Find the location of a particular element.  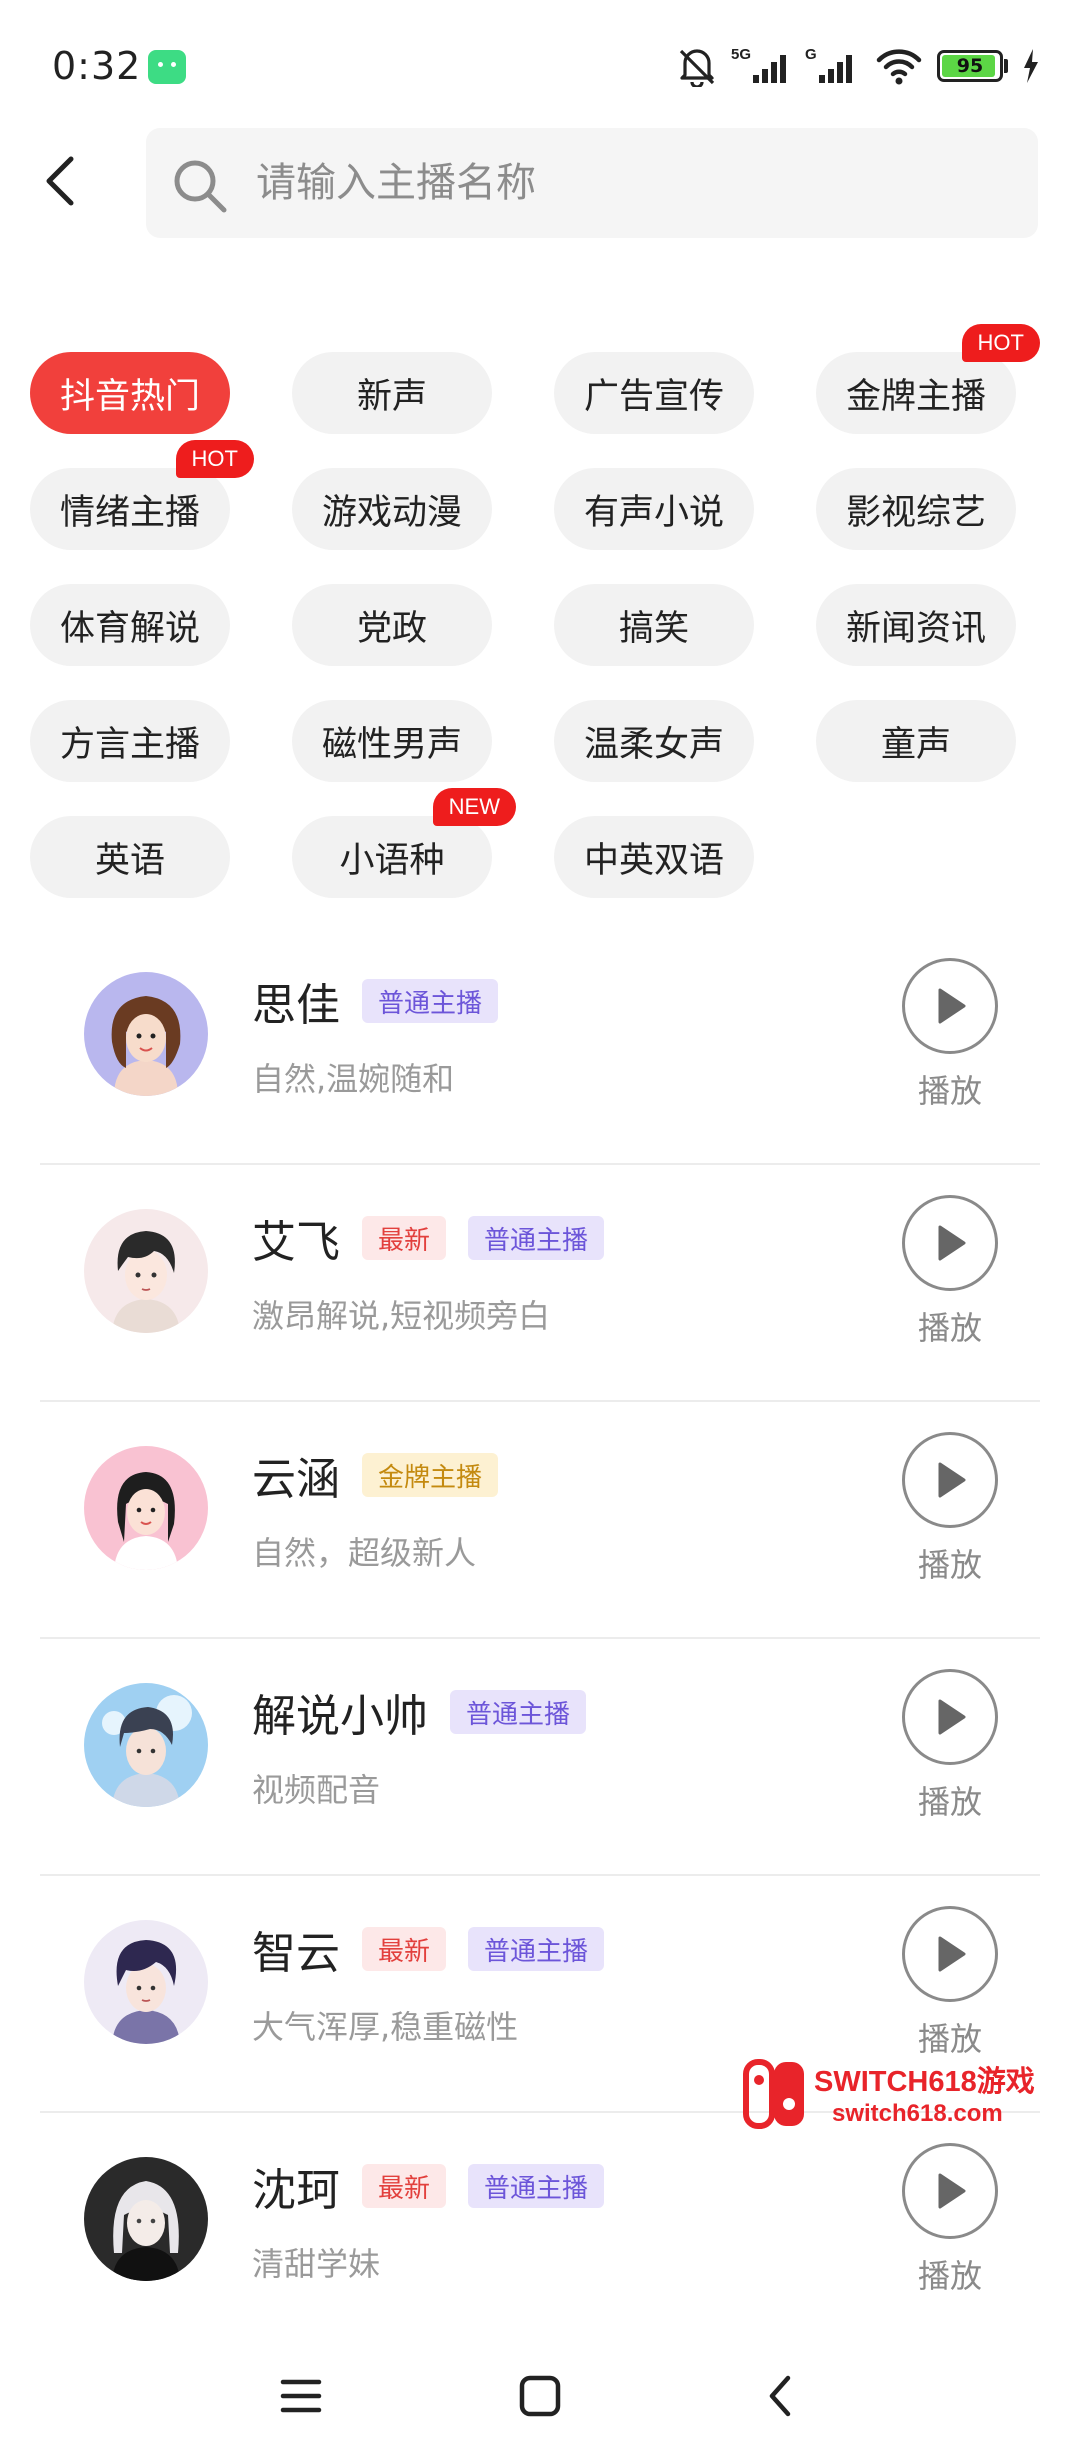

category-chip-label: 抖音热门 is located at coordinates (129, 396).